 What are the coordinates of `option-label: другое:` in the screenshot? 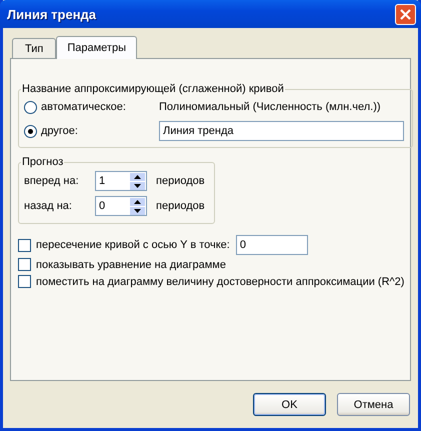 It's located at (60, 131).